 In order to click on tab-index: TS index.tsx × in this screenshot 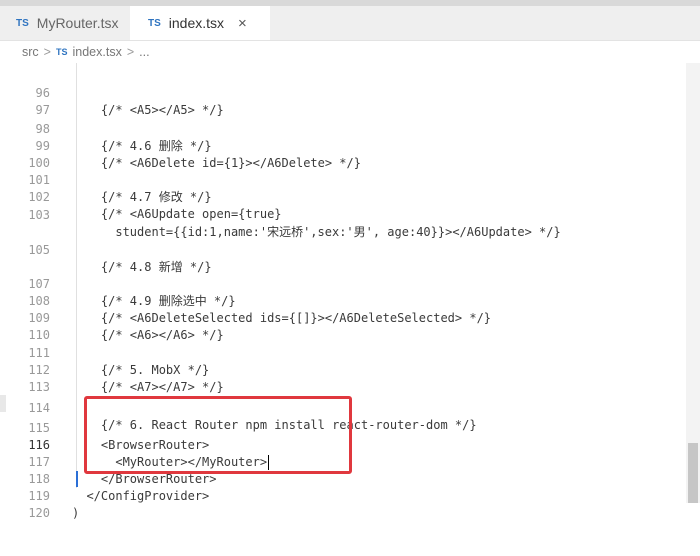, I will do `click(200, 23)`.